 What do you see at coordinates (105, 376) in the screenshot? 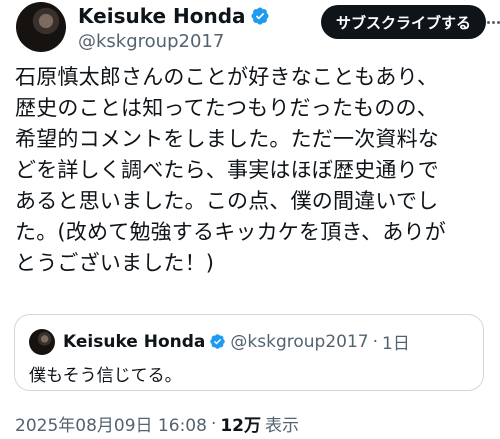
I see `quote-text: 僕もそう信じてる。` at bounding box center [105, 376].